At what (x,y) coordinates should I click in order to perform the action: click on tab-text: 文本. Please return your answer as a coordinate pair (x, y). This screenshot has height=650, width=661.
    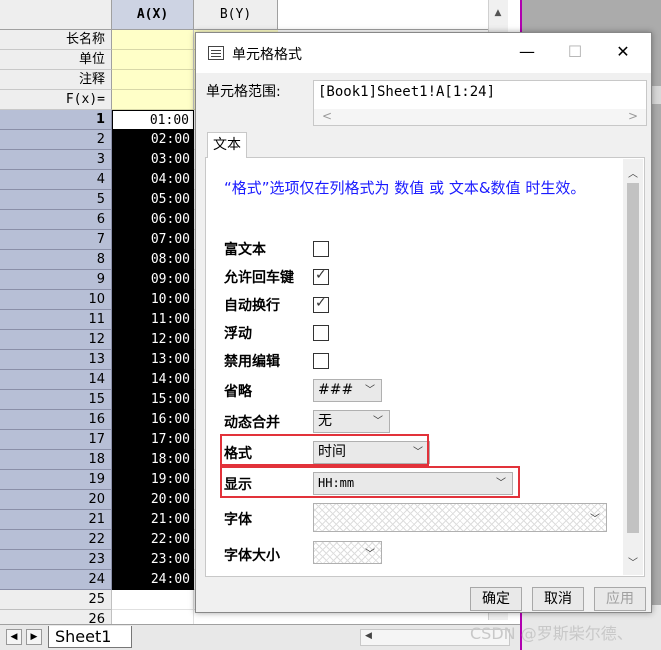
    Looking at the image, I should click on (227, 145).